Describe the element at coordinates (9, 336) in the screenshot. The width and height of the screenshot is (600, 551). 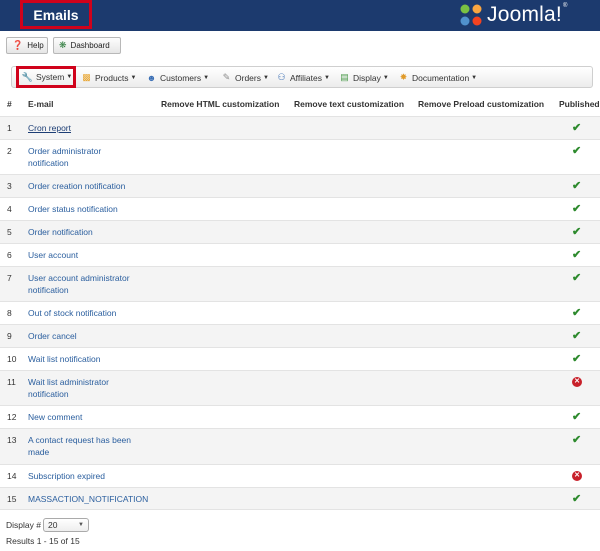
I see `row-number: 9` at that location.